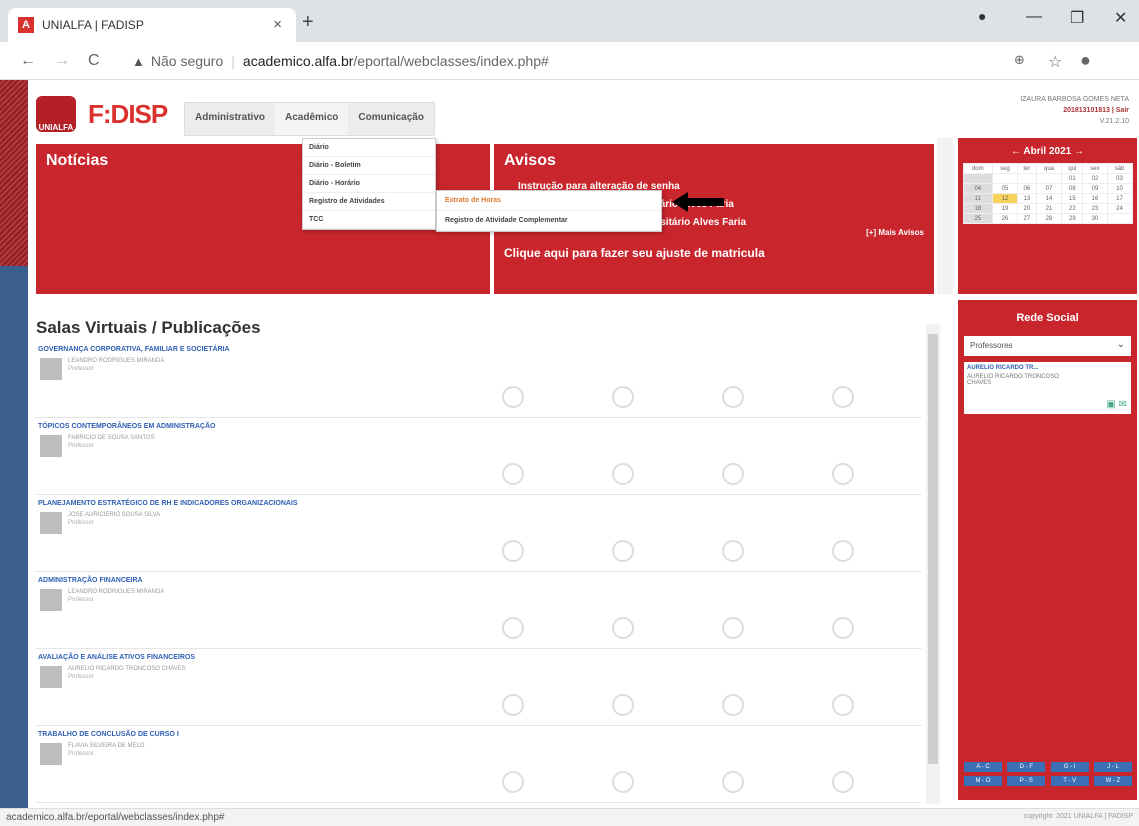 The height and width of the screenshot is (826, 1139). Describe the element at coordinates (549, 221) in the screenshot. I see `submenu-registro-complementar: Registro de Atividade Complementar` at that location.